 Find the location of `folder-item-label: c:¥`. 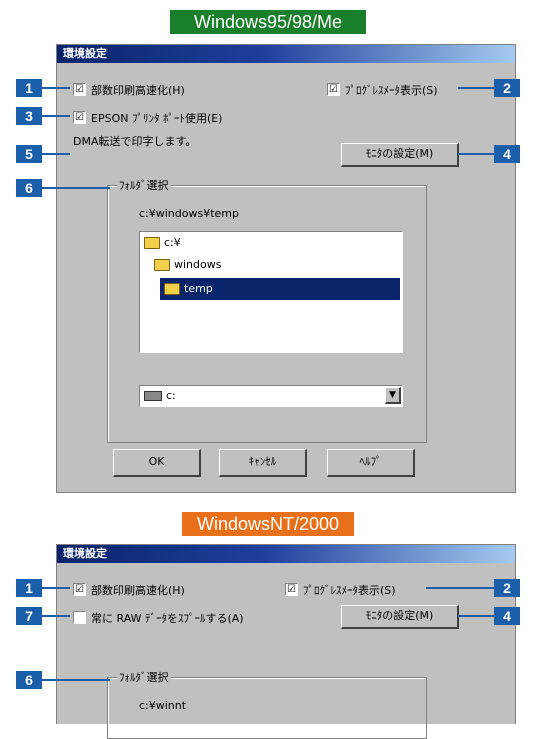

folder-item-label: c:¥ is located at coordinates (172, 242).